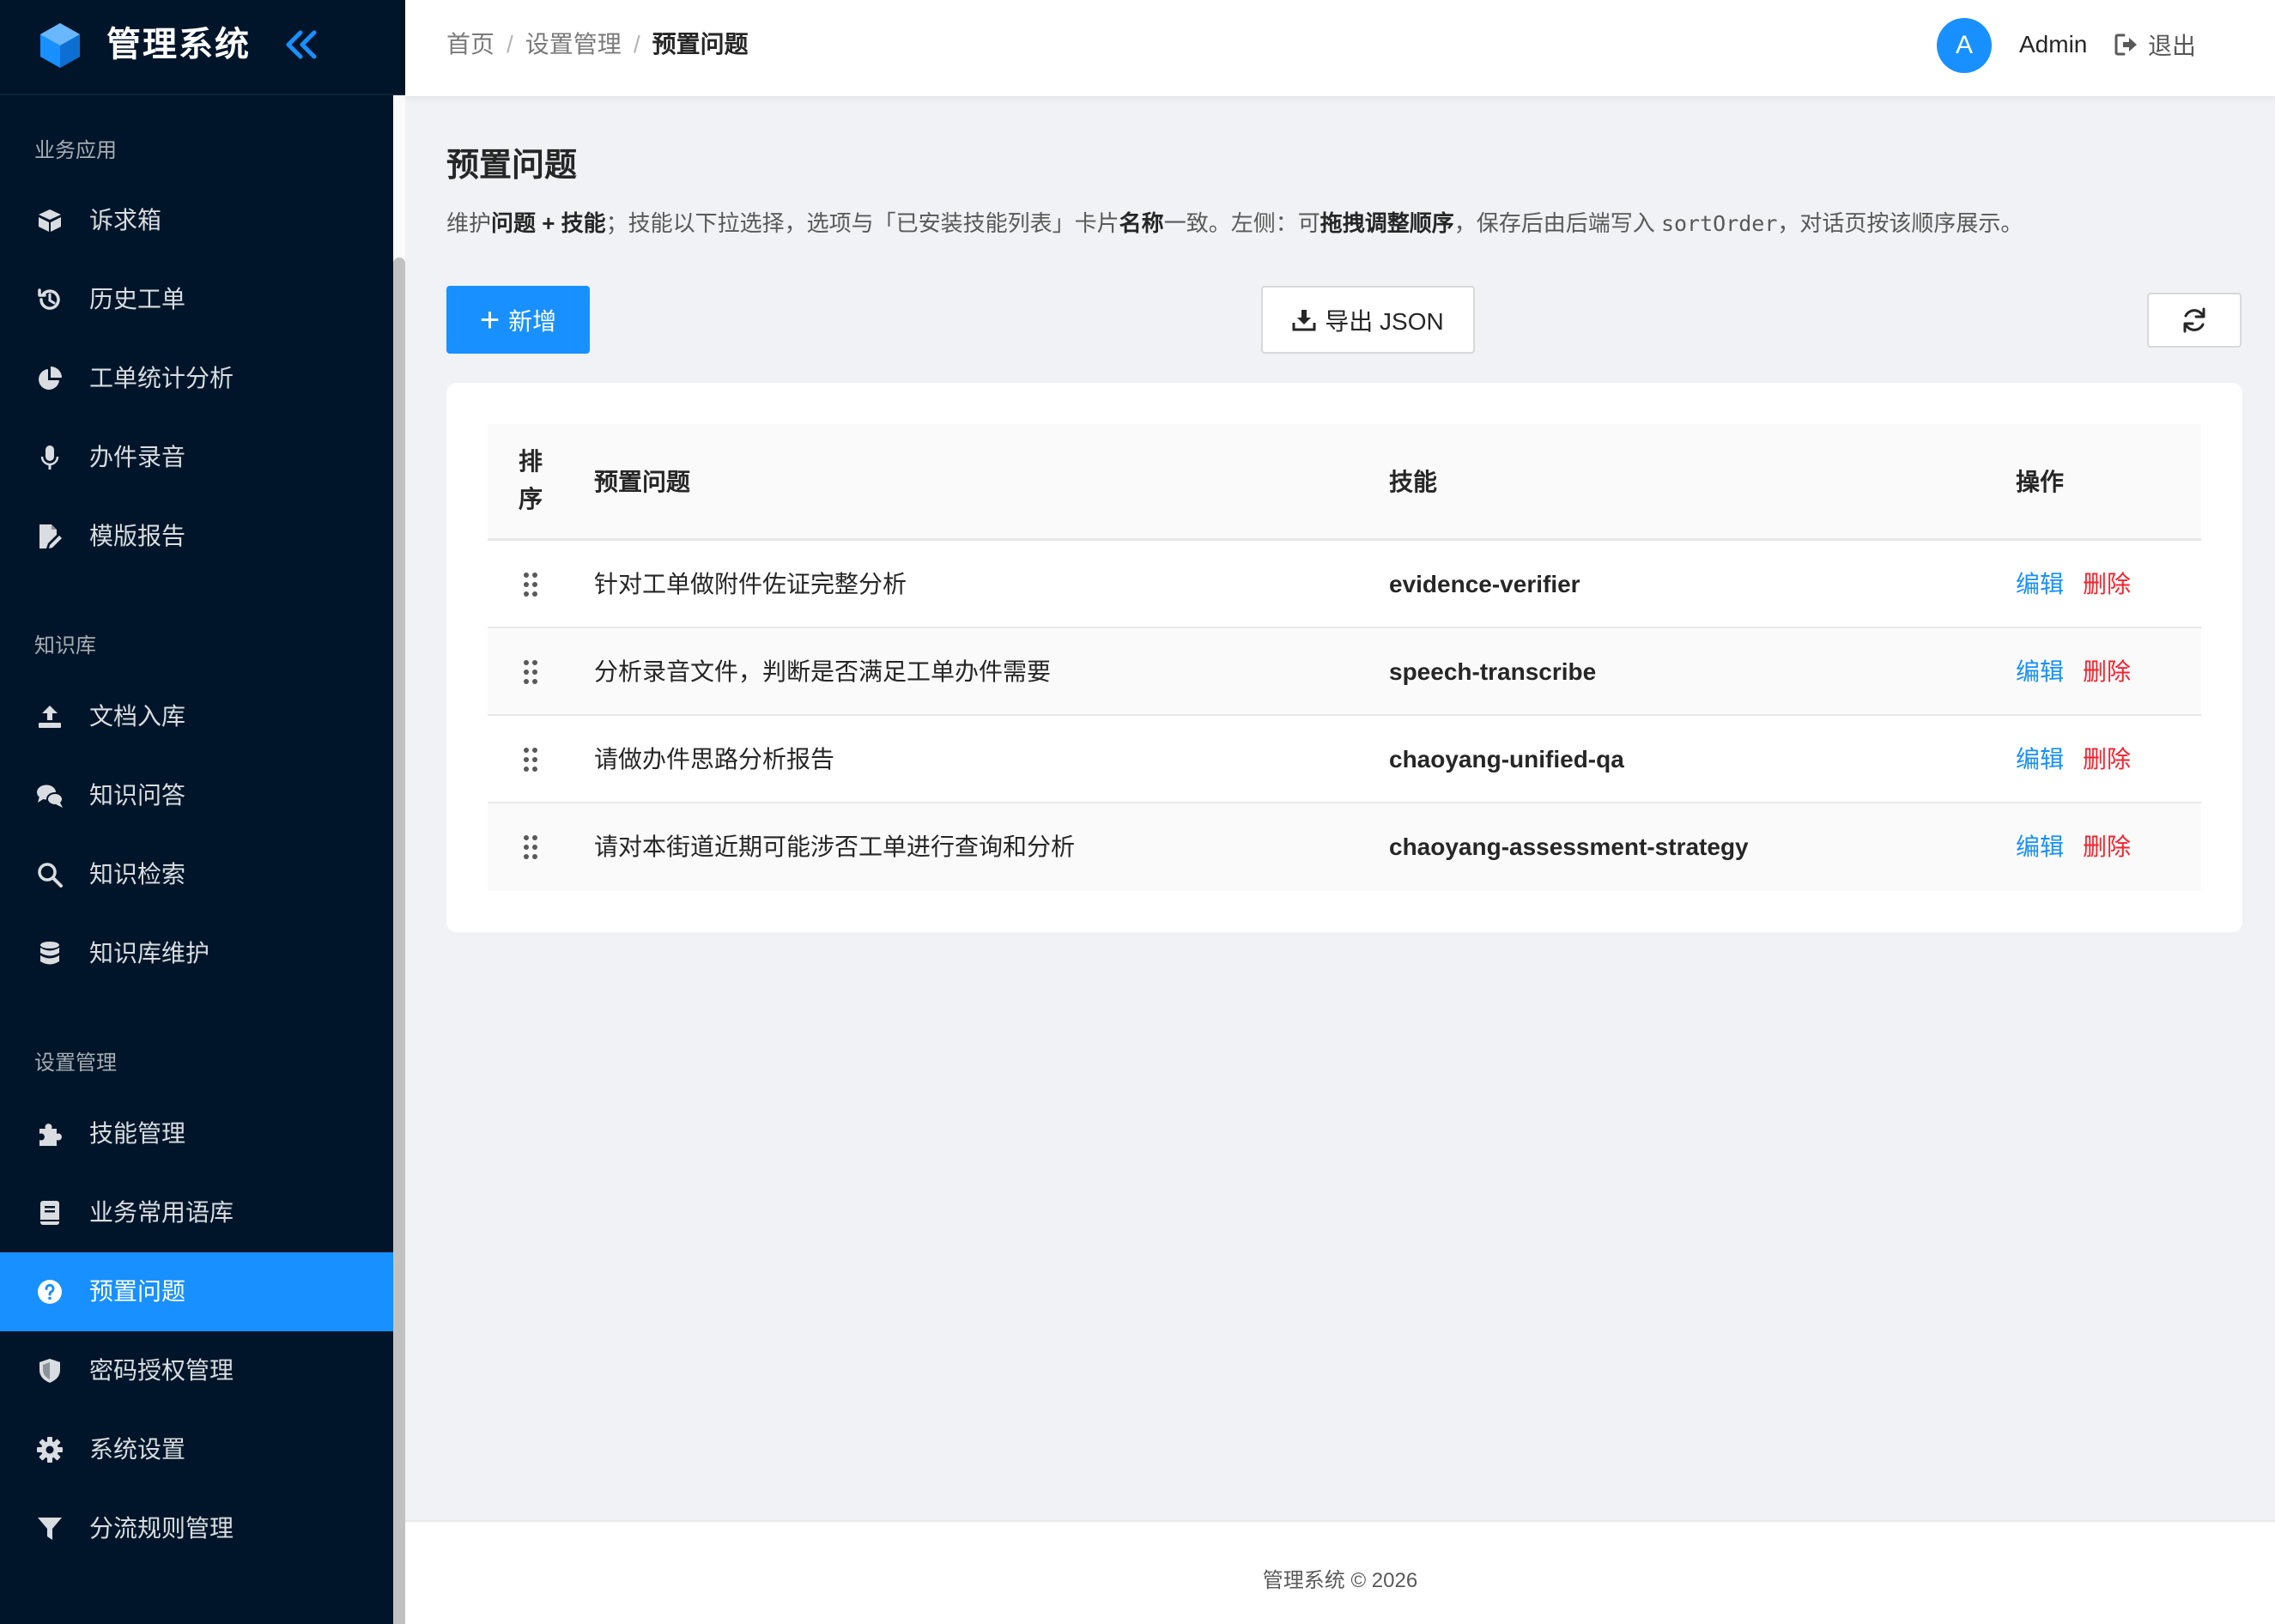 This screenshot has height=1624, width=2275. What do you see at coordinates (126, 220) in the screenshot?
I see `sidebar-item-label: 诉求箱` at bounding box center [126, 220].